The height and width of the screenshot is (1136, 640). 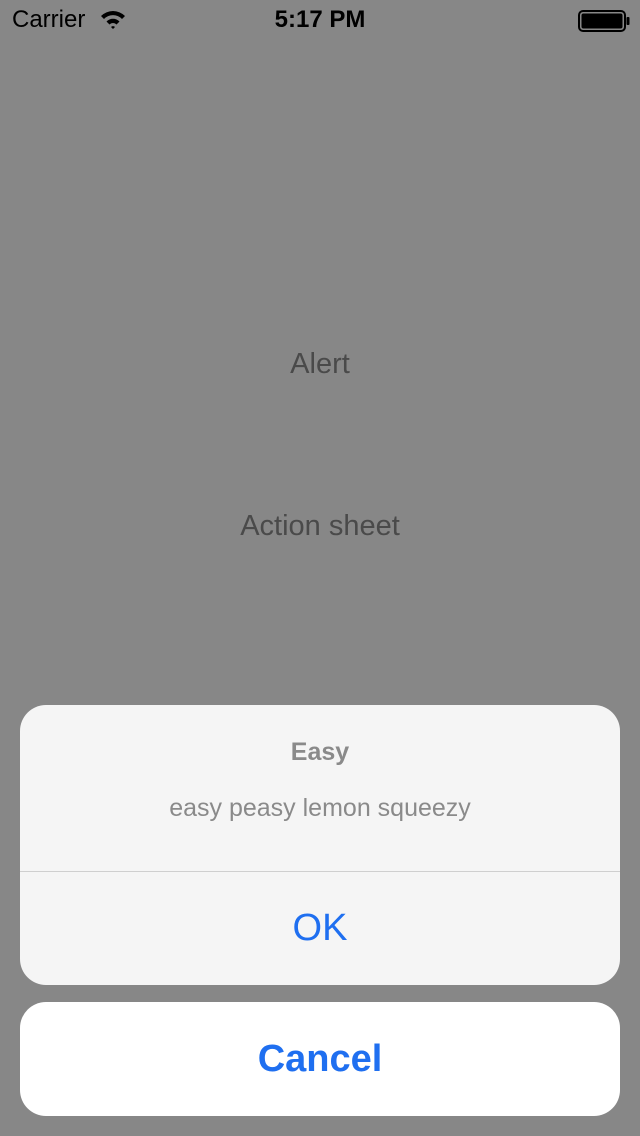 I want to click on action-sheet-button: Action sheet, so click(x=320, y=526).